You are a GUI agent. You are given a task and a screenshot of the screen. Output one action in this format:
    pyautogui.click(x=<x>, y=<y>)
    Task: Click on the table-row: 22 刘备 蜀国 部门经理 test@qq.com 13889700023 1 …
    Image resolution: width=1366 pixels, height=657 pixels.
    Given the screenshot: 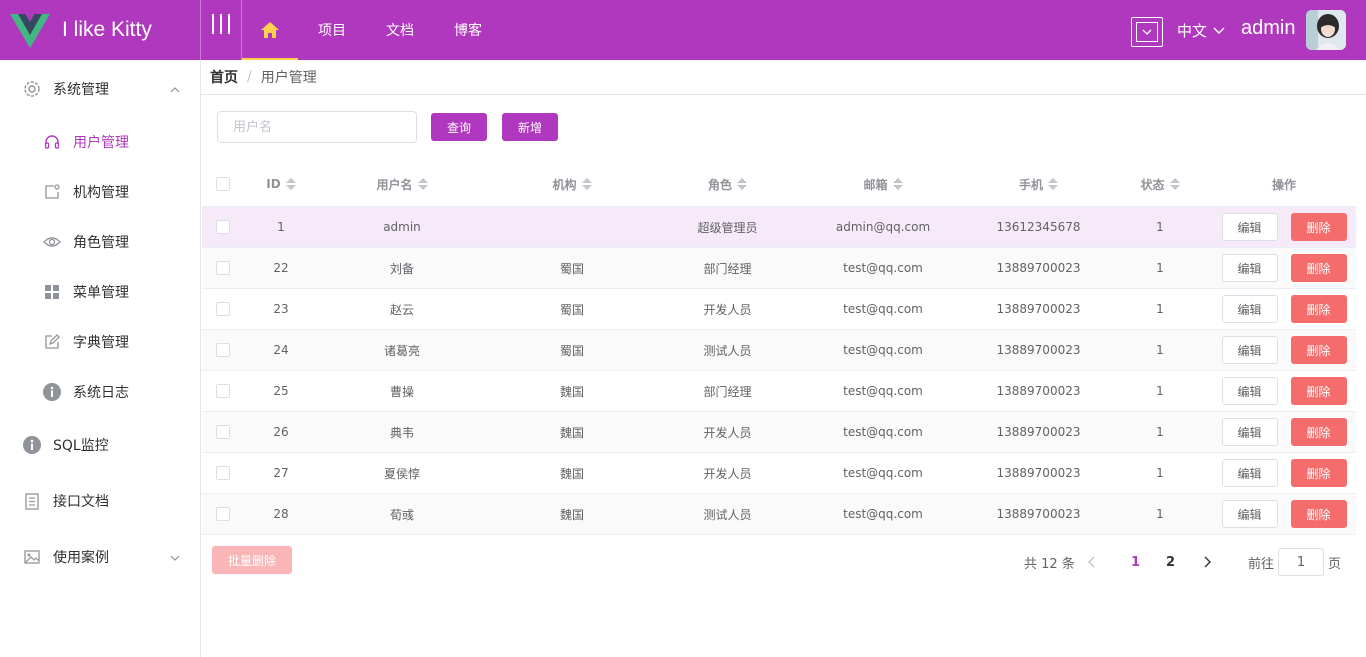 What is the action you would take?
    pyautogui.click(x=779, y=268)
    